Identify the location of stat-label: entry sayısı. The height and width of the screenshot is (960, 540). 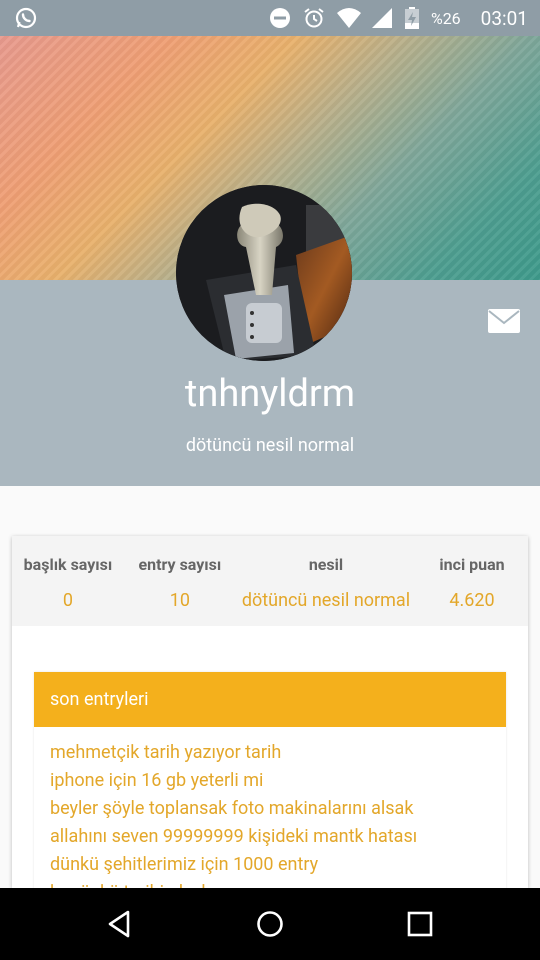
(180, 564).